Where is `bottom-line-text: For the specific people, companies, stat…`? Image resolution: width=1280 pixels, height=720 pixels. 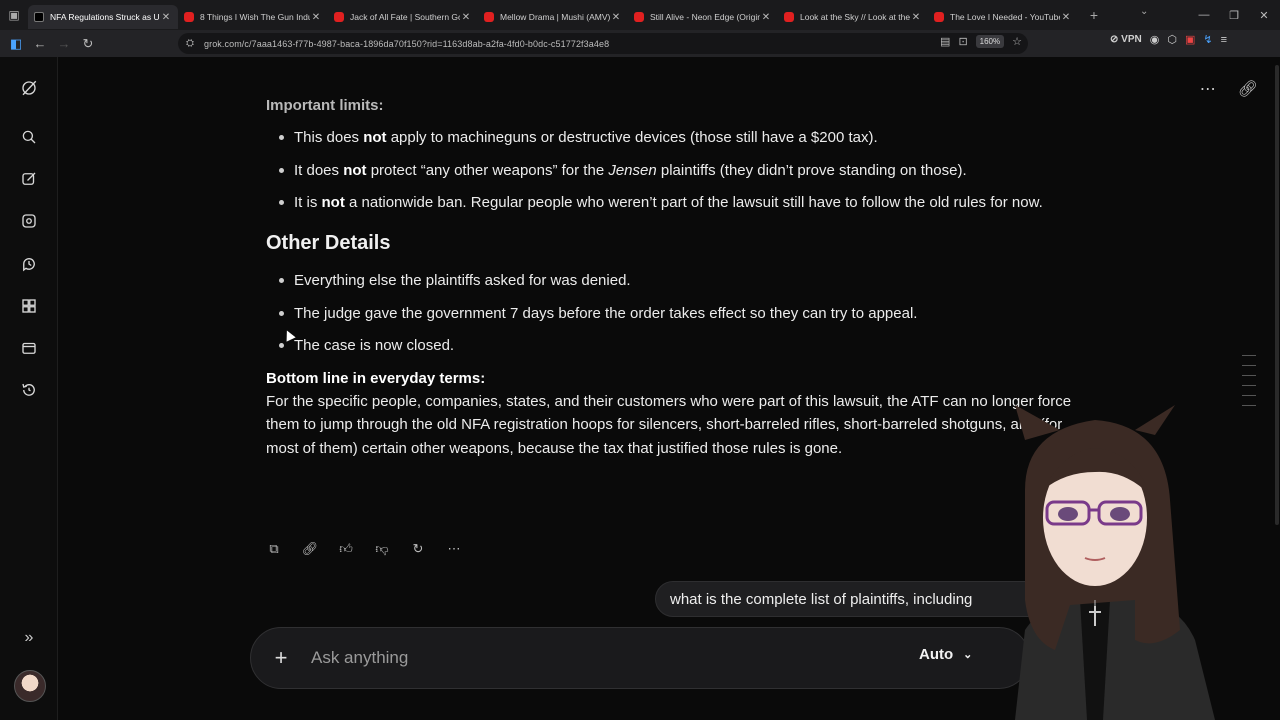
bottom-line-text: For the specific people, companies, stat… is located at coordinates (669, 424).